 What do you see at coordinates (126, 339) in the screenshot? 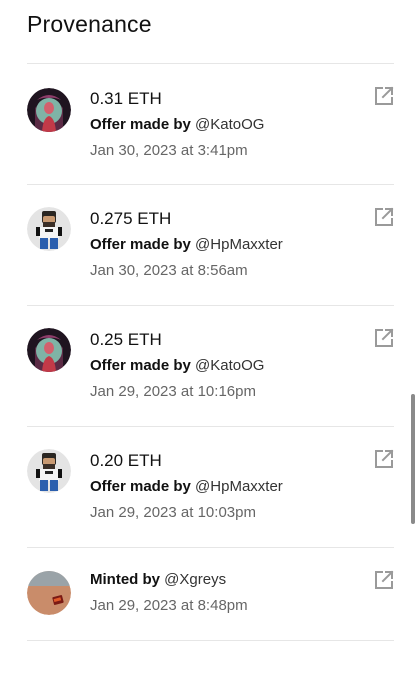
I see `event-price: 0.25 ETH` at bounding box center [126, 339].